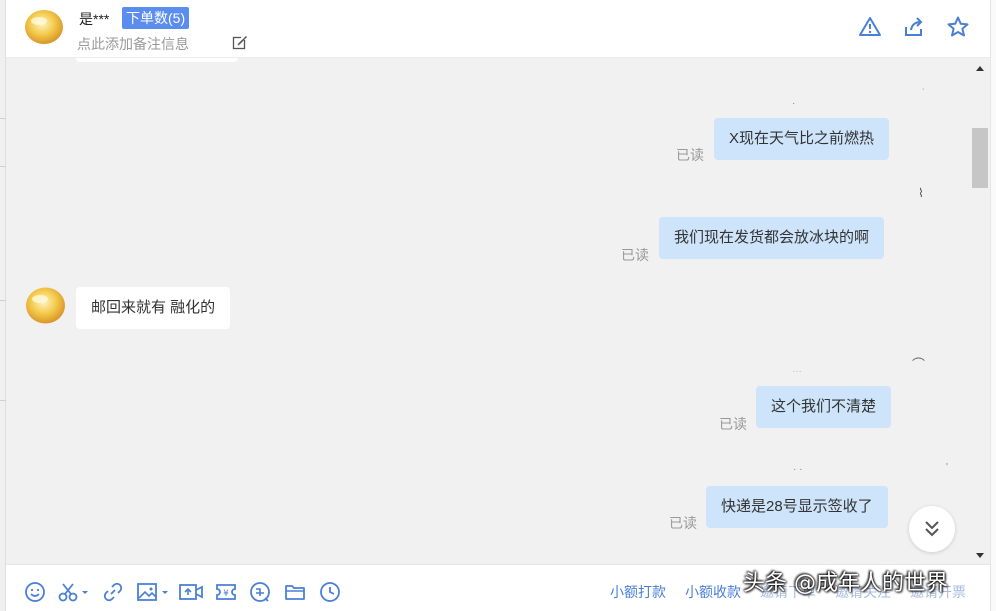 This screenshot has width=996, height=611. I want to click on contact-name: 是***, so click(94, 19).